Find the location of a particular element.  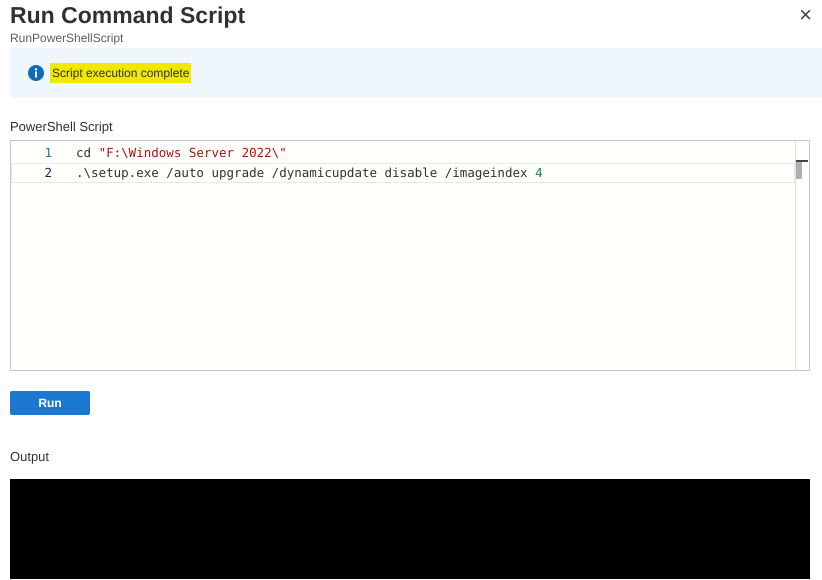

code-text: .\setup.exe /auto upgrade /dynamicupdate disable /imageindex 4 is located at coordinates (309, 173).